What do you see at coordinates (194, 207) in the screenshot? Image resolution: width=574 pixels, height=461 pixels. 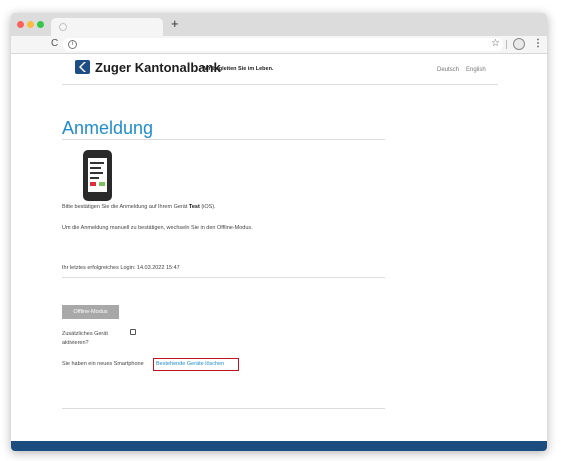 I see `device-name: Test` at bounding box center [194, 207].